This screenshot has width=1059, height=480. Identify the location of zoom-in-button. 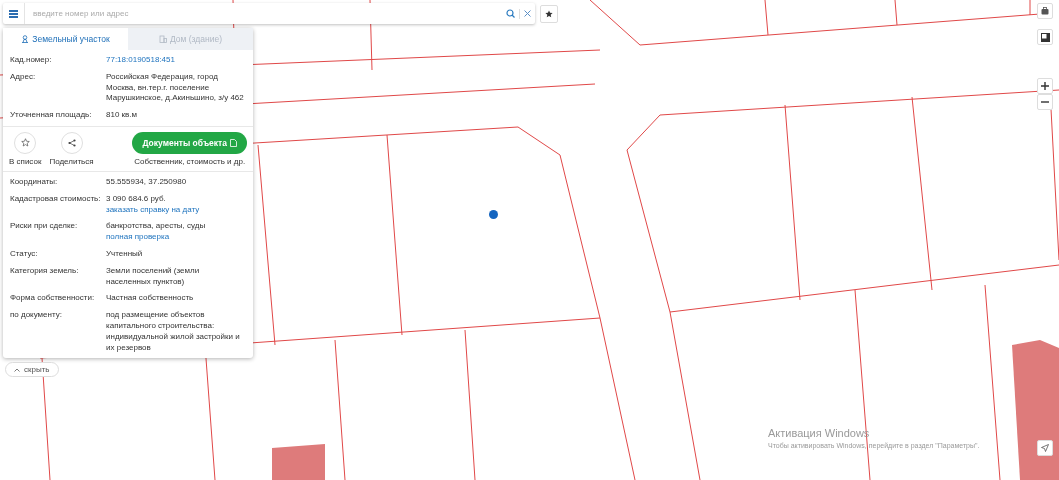
(1045, 86).